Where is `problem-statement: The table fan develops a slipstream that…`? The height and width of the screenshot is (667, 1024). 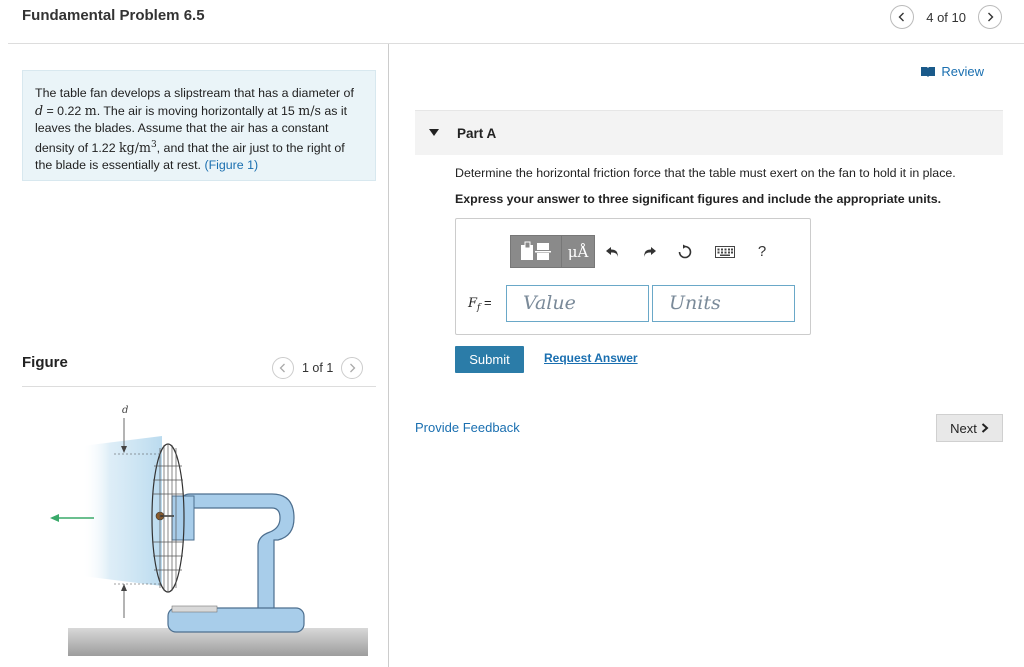
problem-statement: The table fan develops a slipstream that… is located at coordinates (199, 125).